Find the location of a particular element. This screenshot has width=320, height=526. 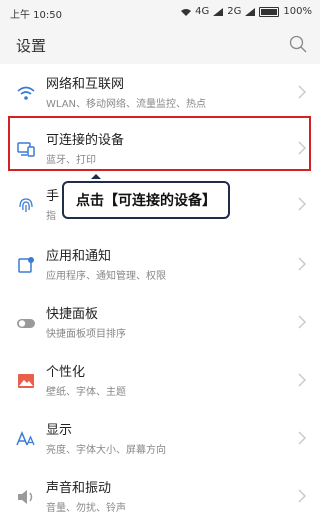

battery-icon is located at coordinates (269, 11).